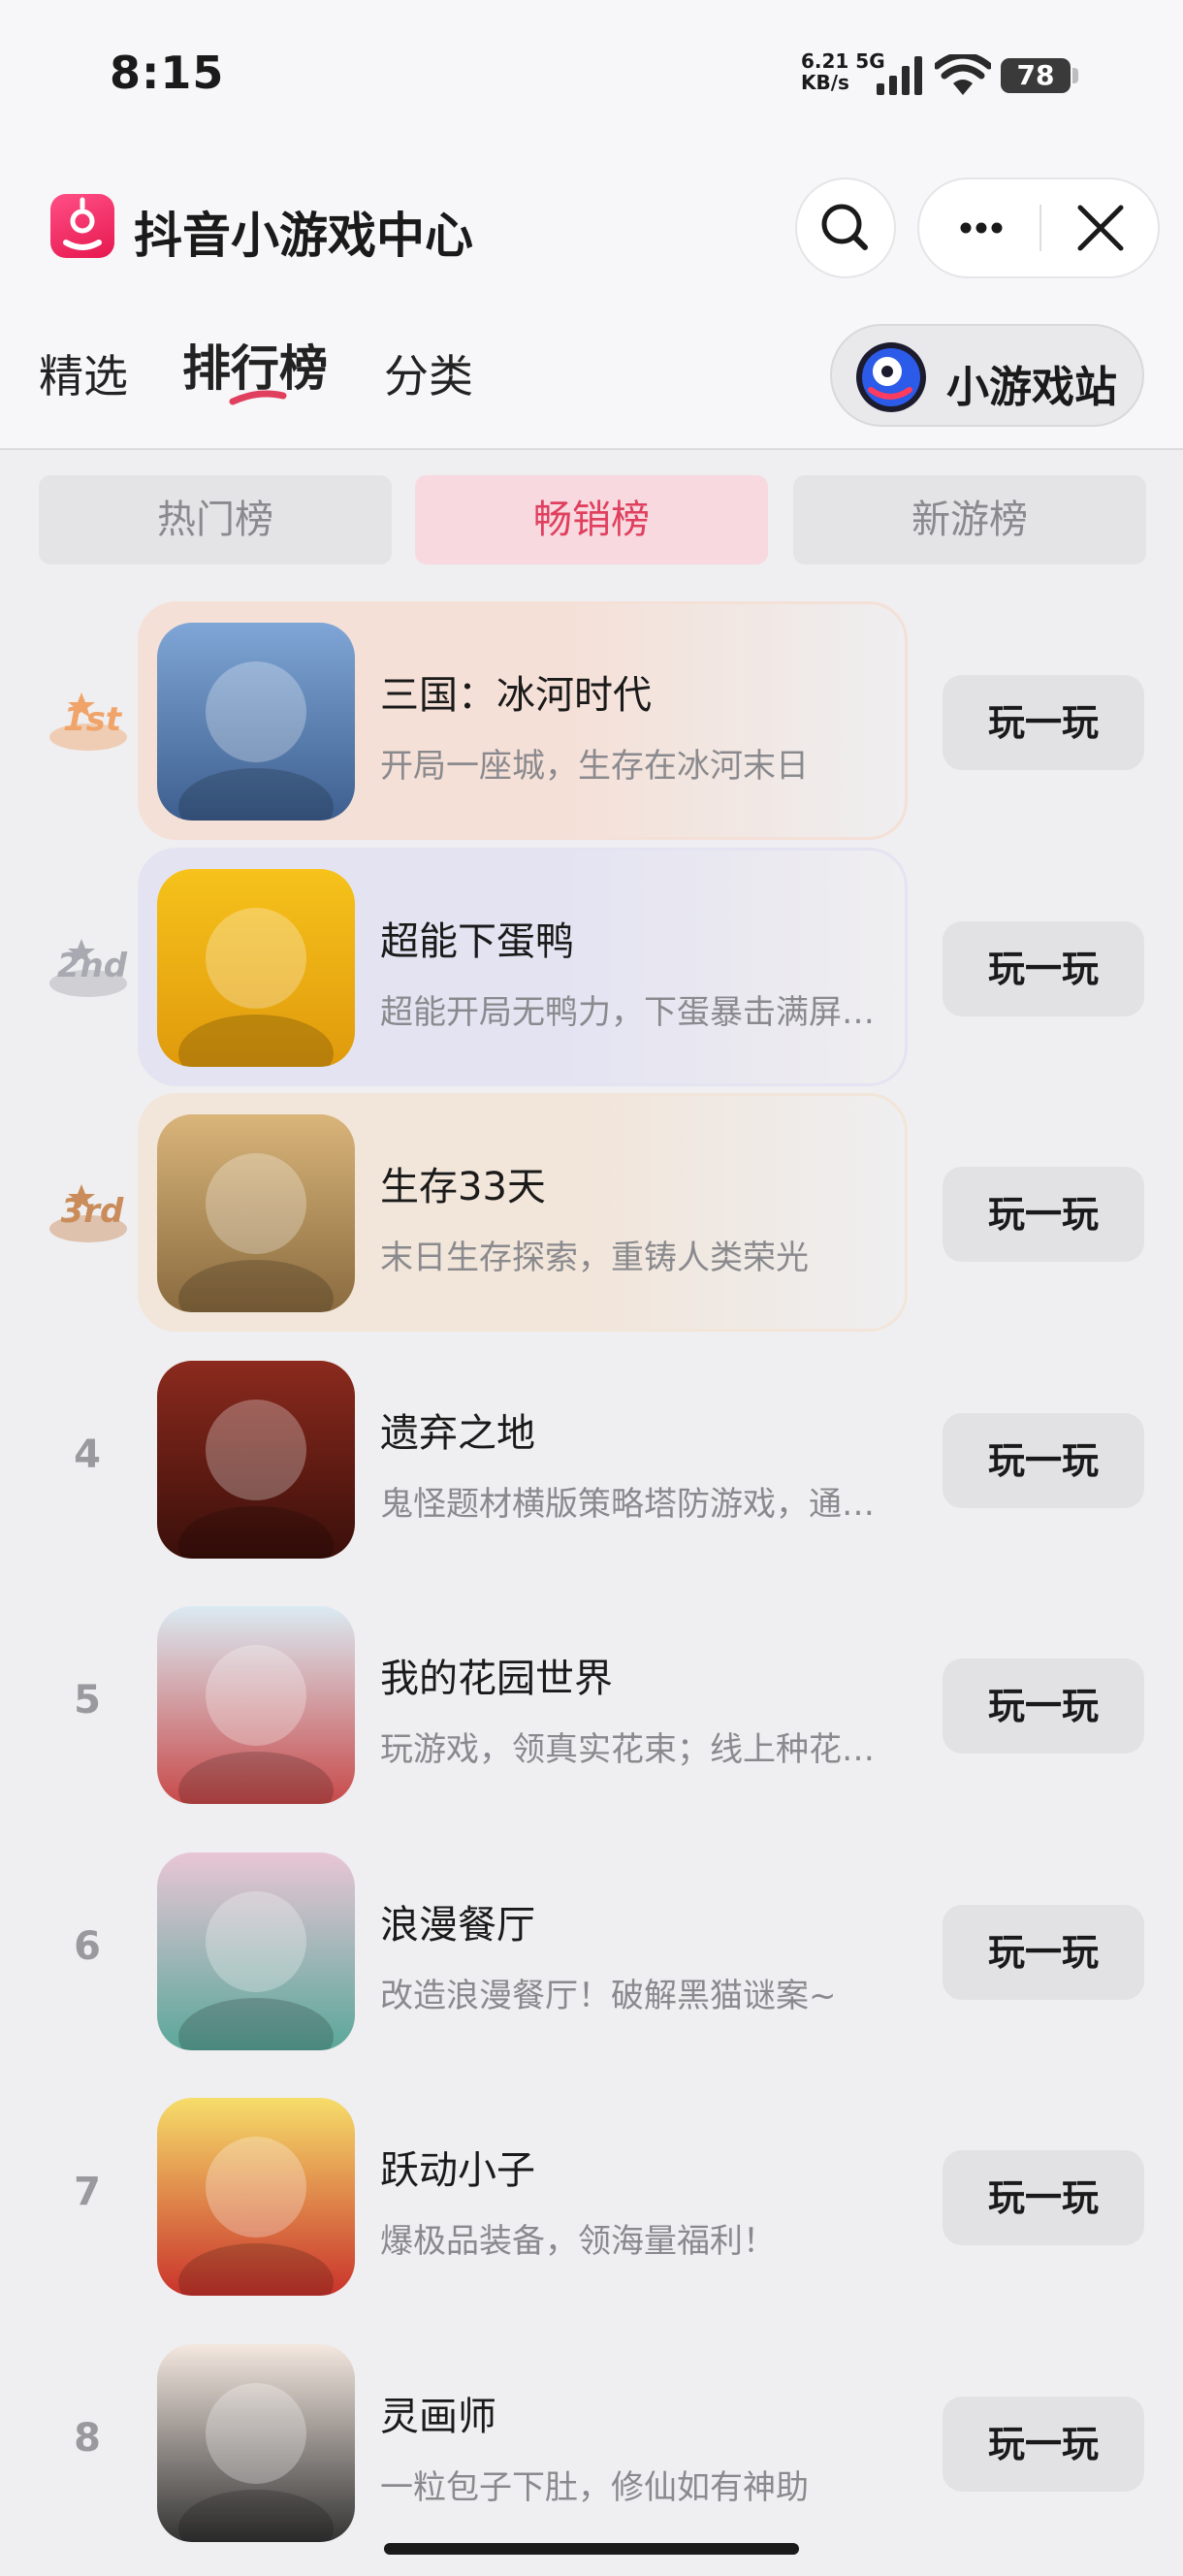  What do you see at coordinates (891, 377) in the screenshot?
I see `station-logo-icon` at bounding box center [891, 377].